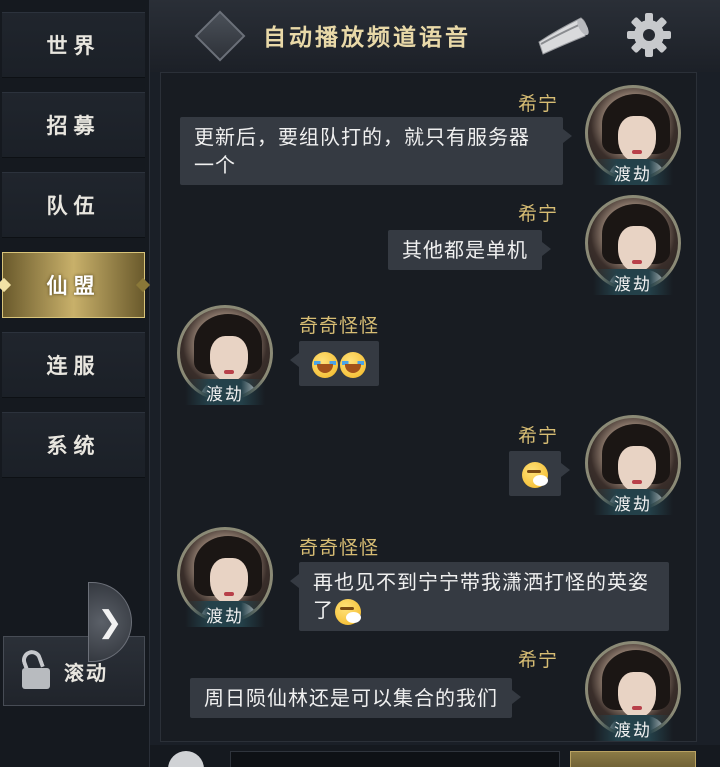  What do you see at coordinates (6, 285) in the screenshot?
I see `active-marker-left` at bounding box center [6, 285].